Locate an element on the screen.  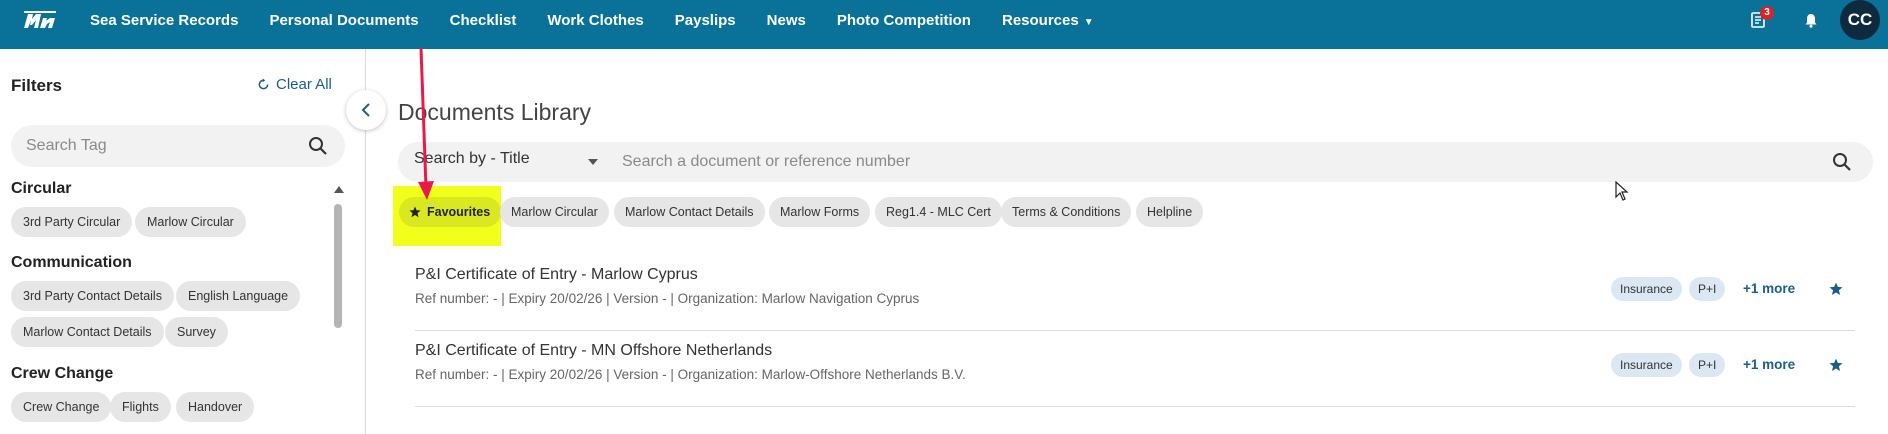
tag-chip: Marlow Circular is located at coordinates (190, 222).